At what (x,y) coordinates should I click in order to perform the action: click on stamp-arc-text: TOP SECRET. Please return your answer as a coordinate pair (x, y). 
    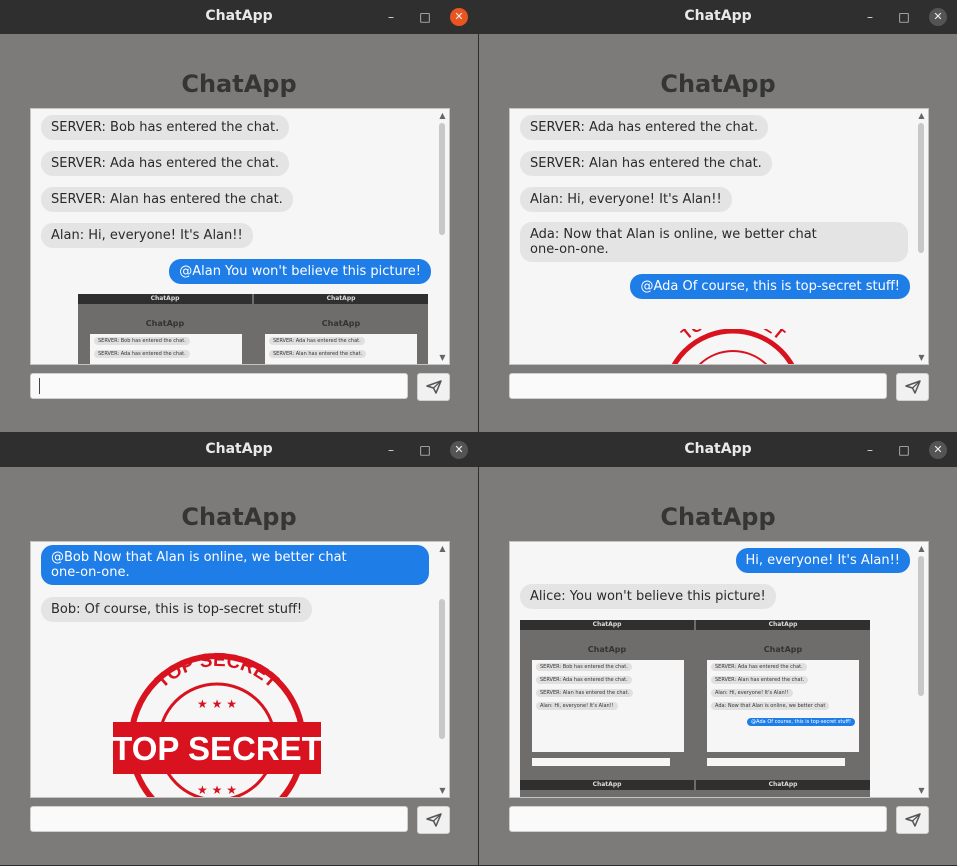
    Looking at the image, I should click on (217, 671).